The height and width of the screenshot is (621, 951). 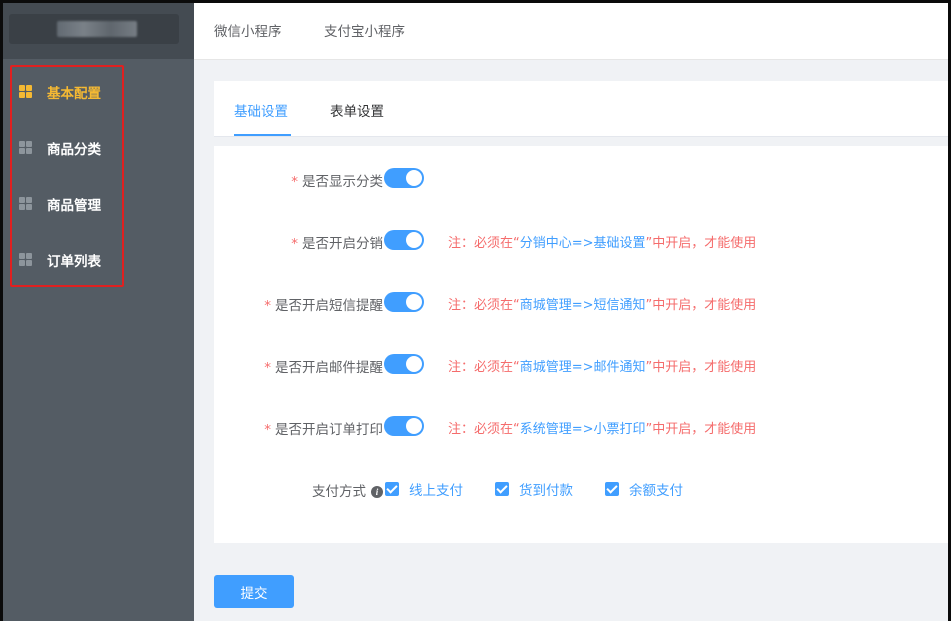 What do you see at coordinates (74, 150) in the screenshot?
I see `sidebar-item-label: 商品分类` at bounding box center [74, 150].